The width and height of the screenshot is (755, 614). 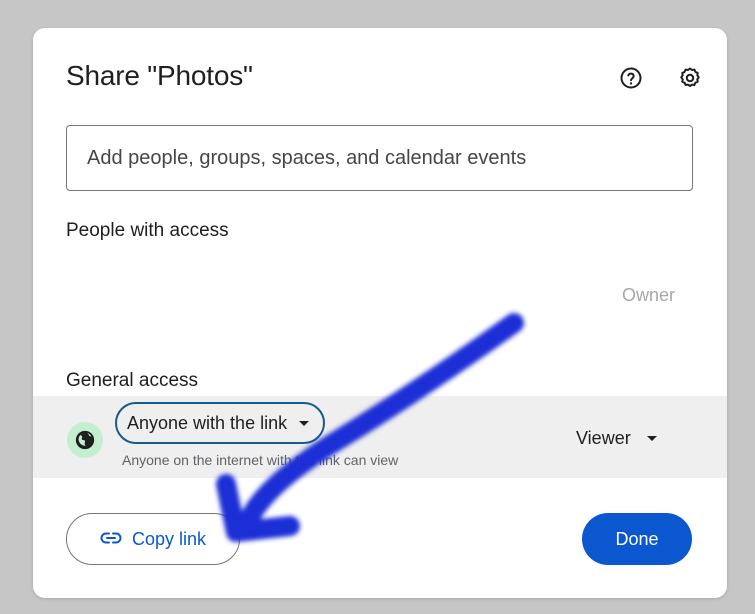 What do you see at coordinates (631, 78) in the screenshot?
I see `help-circle-icon` at bounding box center [631, 78].